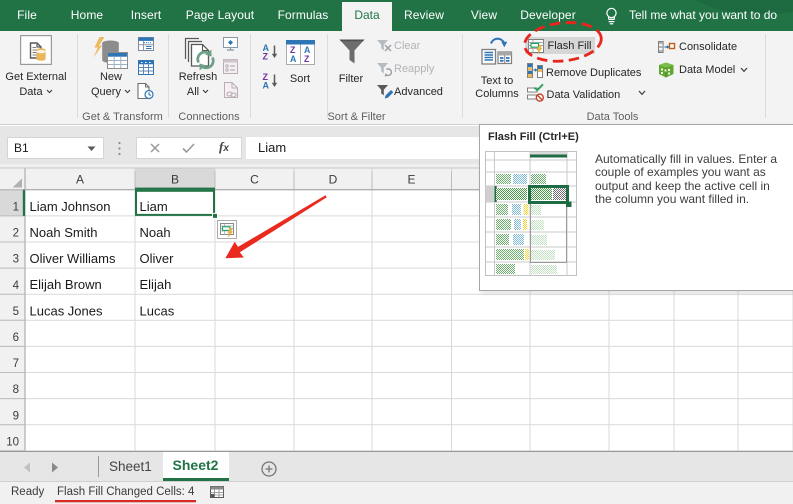  I want to click on svg-text: 4, so click(16, 286).